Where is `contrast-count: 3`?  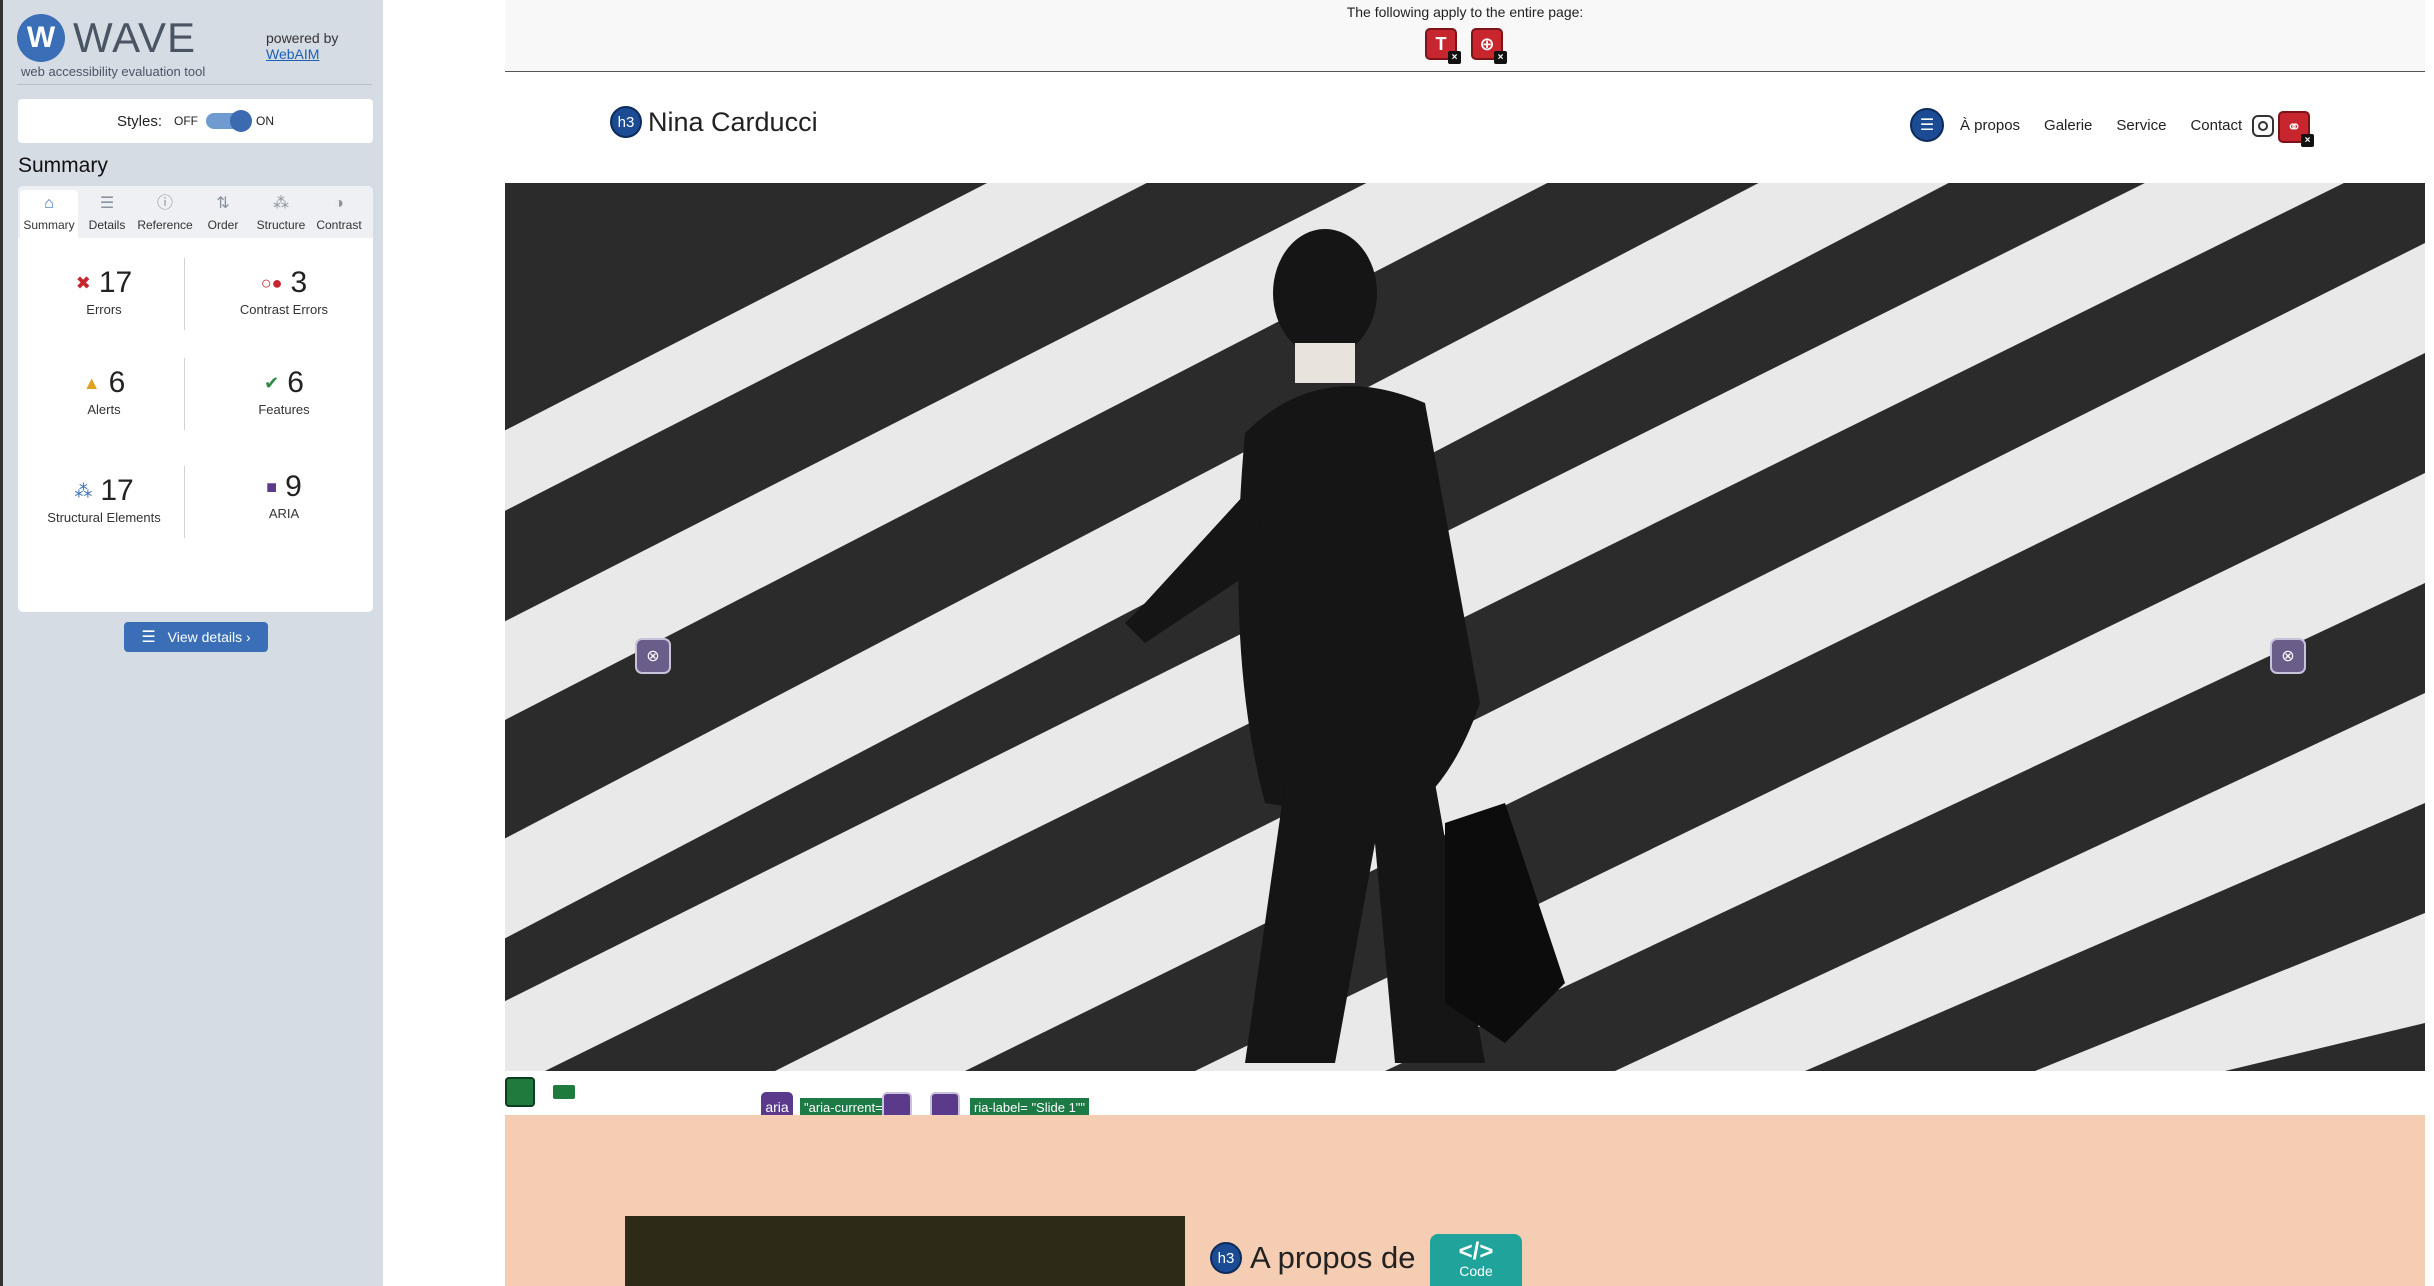
contrast-count: 3 is located at coordinates (299, 282).